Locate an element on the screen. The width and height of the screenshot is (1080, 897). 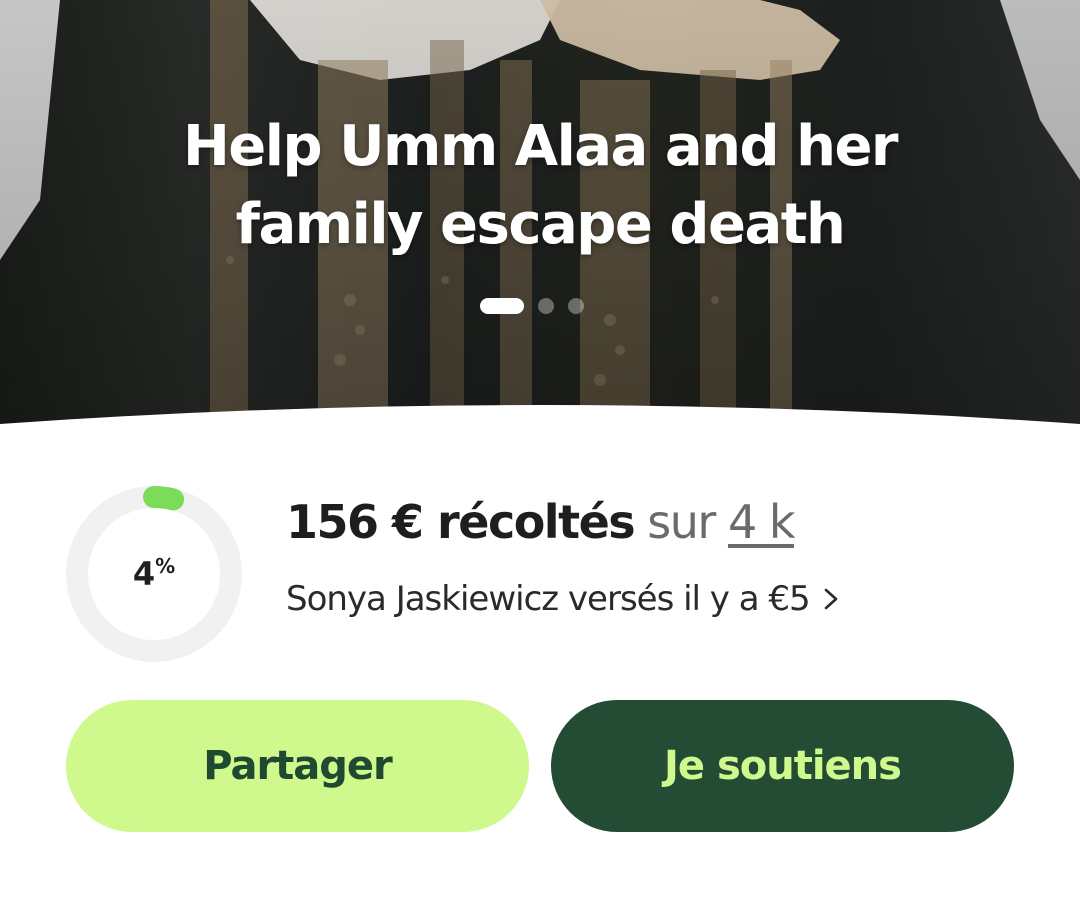
chevron-right-icon is located at coordinates (830, 599).